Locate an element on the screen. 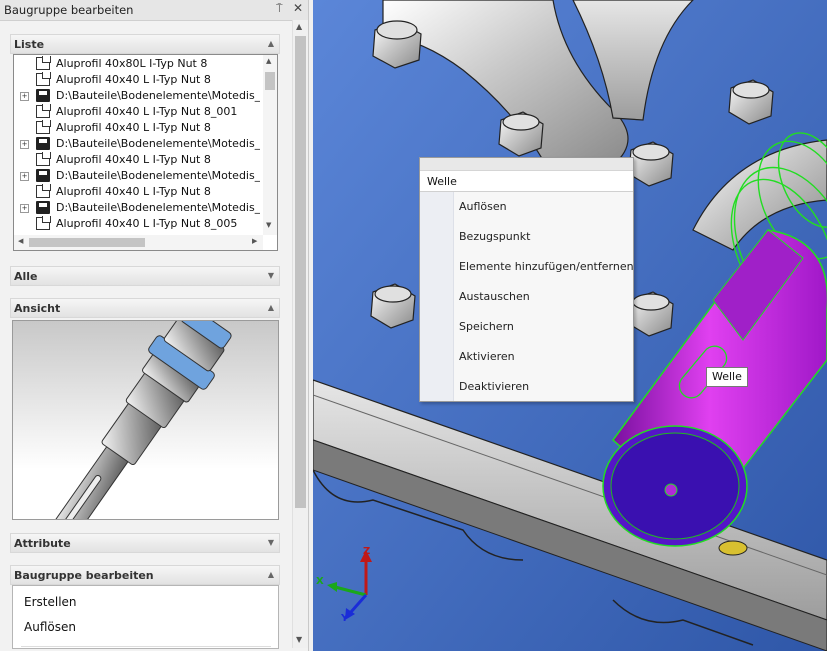 The width and height of the screenshot is (827, 651). command-list: Erstellen Auflösen is located at coordinates (145, 617).